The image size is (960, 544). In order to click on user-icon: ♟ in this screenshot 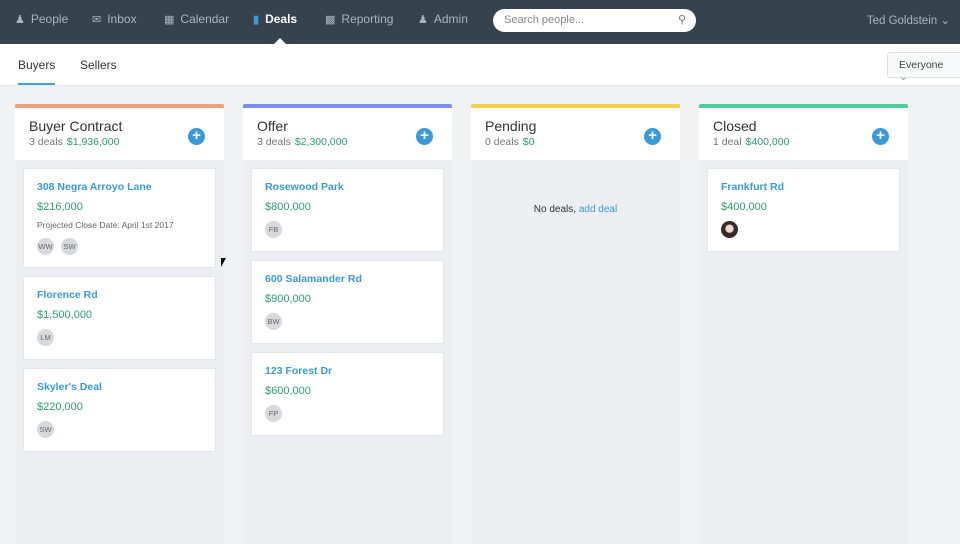, I will do `click(423, 19)`.